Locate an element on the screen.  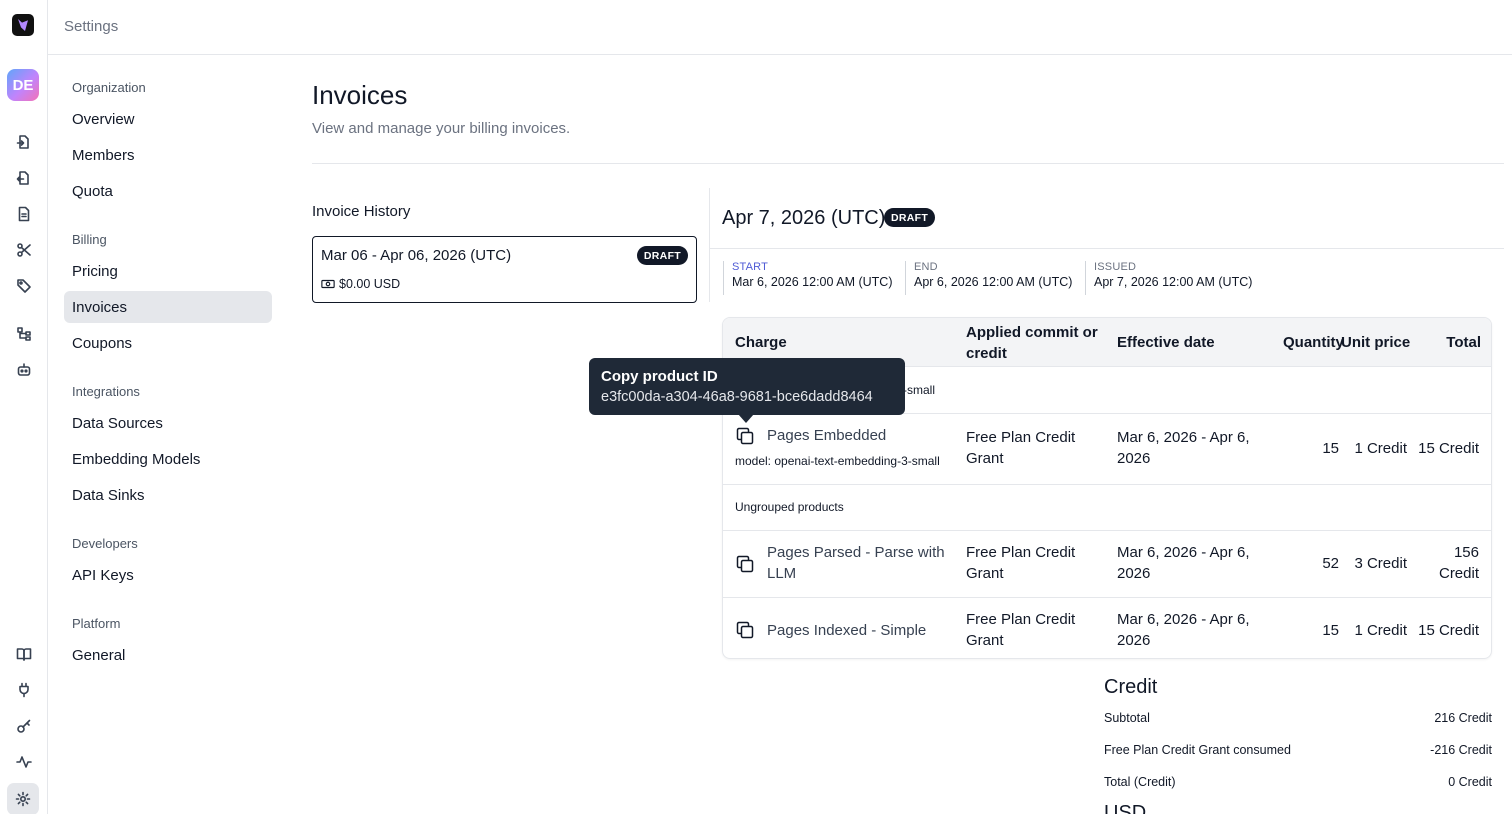
quantity: 15 is located at coordinates (1330, 630).